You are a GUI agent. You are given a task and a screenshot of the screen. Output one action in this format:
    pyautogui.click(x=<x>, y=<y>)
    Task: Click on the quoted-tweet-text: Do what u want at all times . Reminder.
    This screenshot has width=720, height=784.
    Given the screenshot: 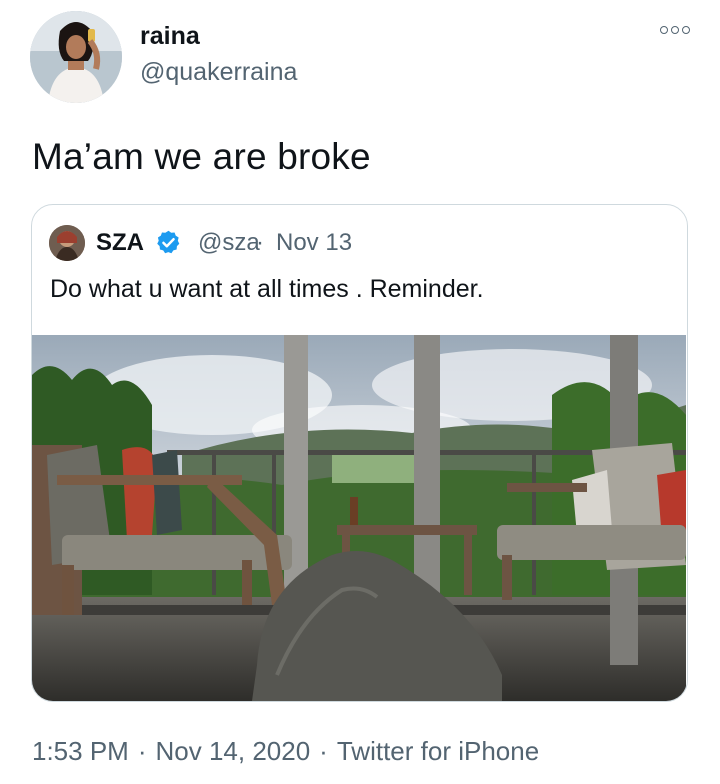 What is the action you would take?
    pyautogui.click(x=267, y=289)
    